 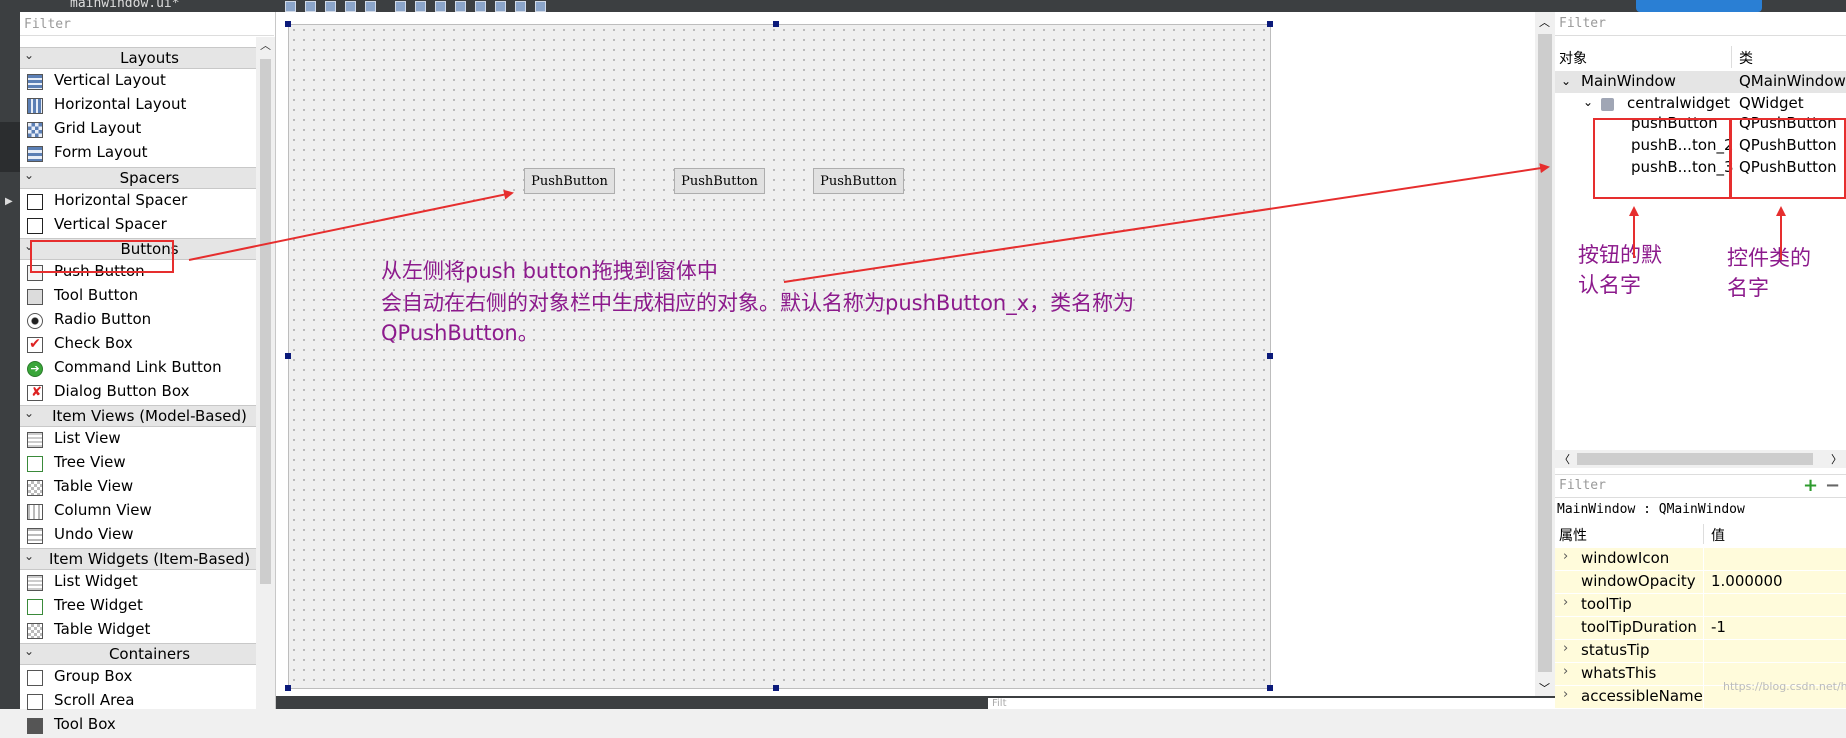 I want to click on category-label: Spacers, so click(x=149, y=178).